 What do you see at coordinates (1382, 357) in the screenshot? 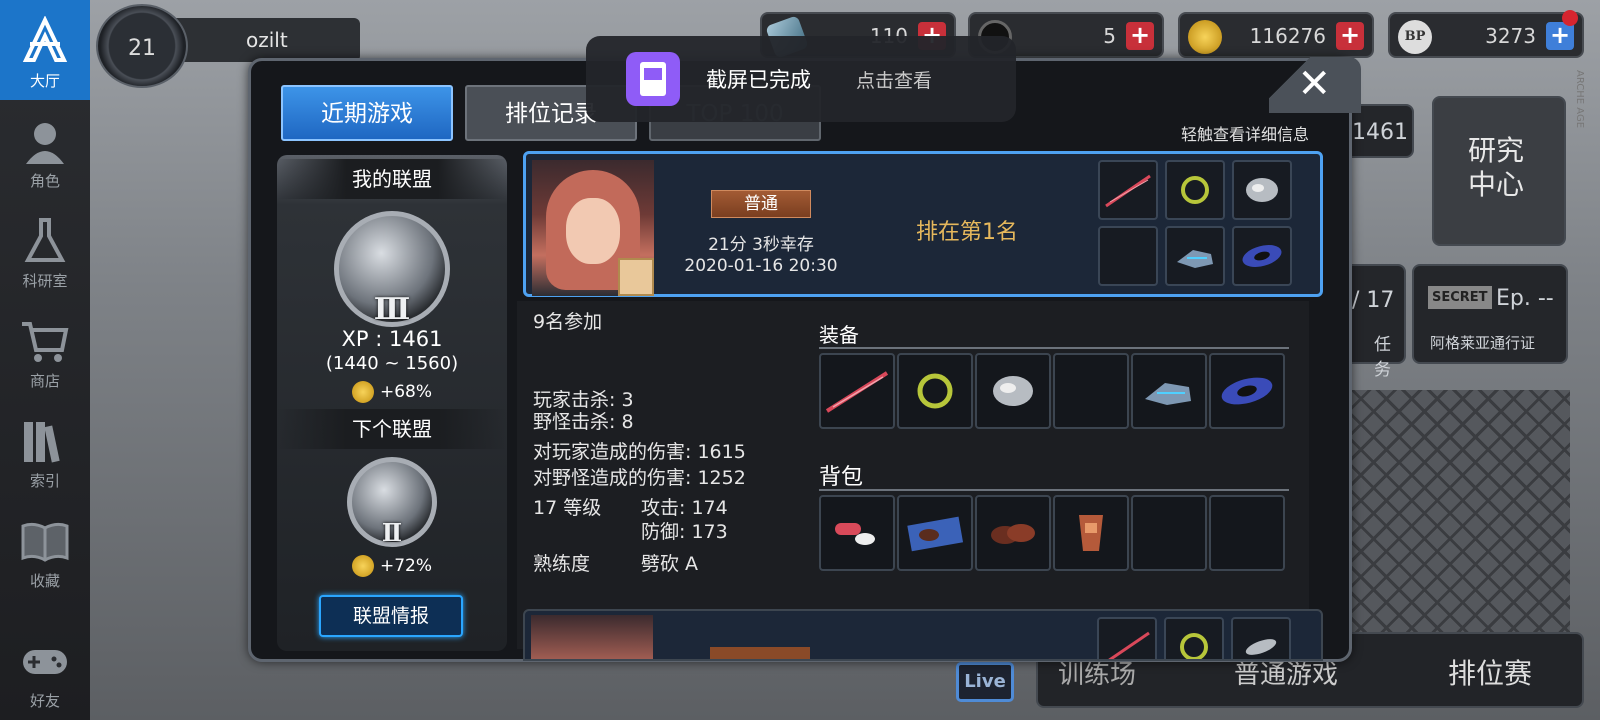
I see `quest-label: 任务` at bounding box center [1382, 357].